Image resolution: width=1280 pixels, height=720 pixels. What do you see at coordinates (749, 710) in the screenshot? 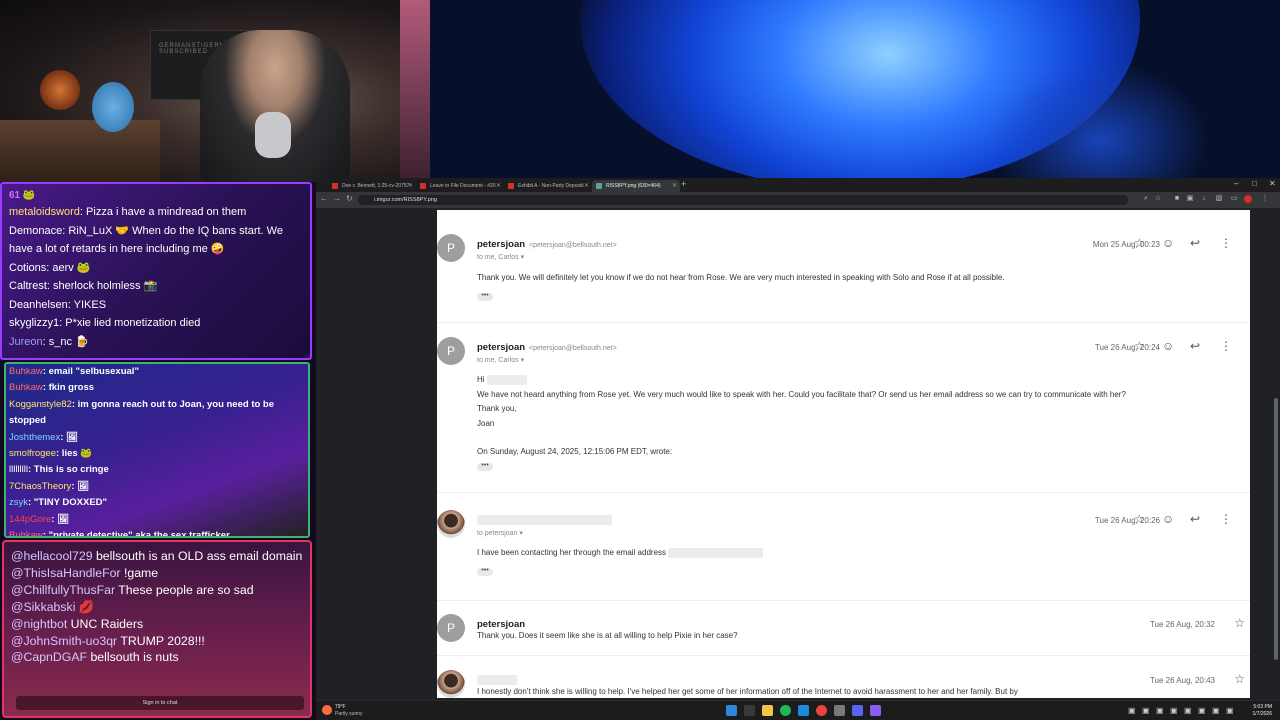
I see `task-view-icon` at bounding box center [749, 710].